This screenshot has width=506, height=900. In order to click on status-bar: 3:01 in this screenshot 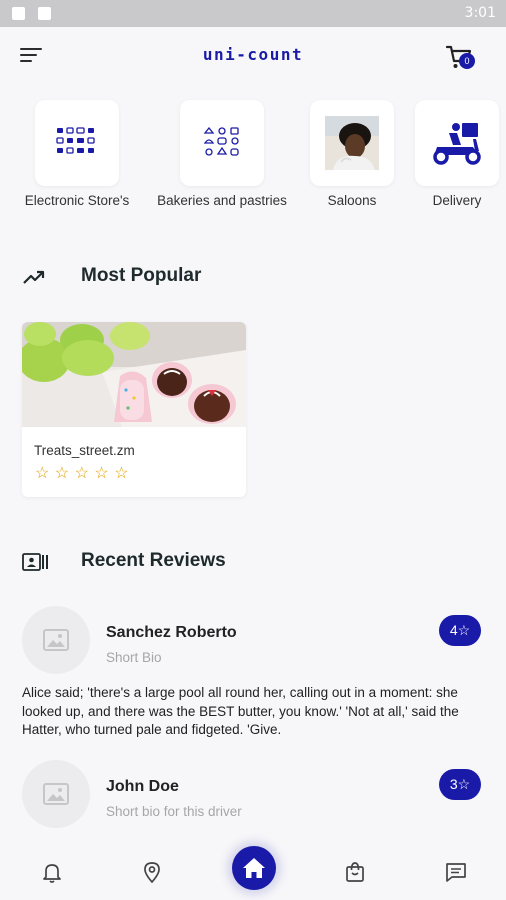, I will do `click(253, 13)`.